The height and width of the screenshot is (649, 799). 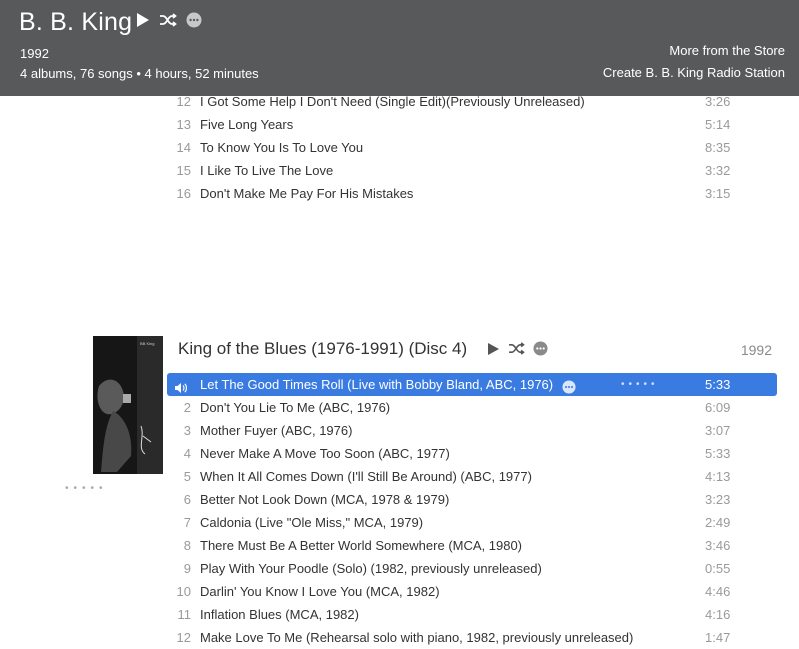 What do you see at coordinates (718, 407) in the screenshot?
I see `track-duration: 6:09` at bounding box center [718, 407].